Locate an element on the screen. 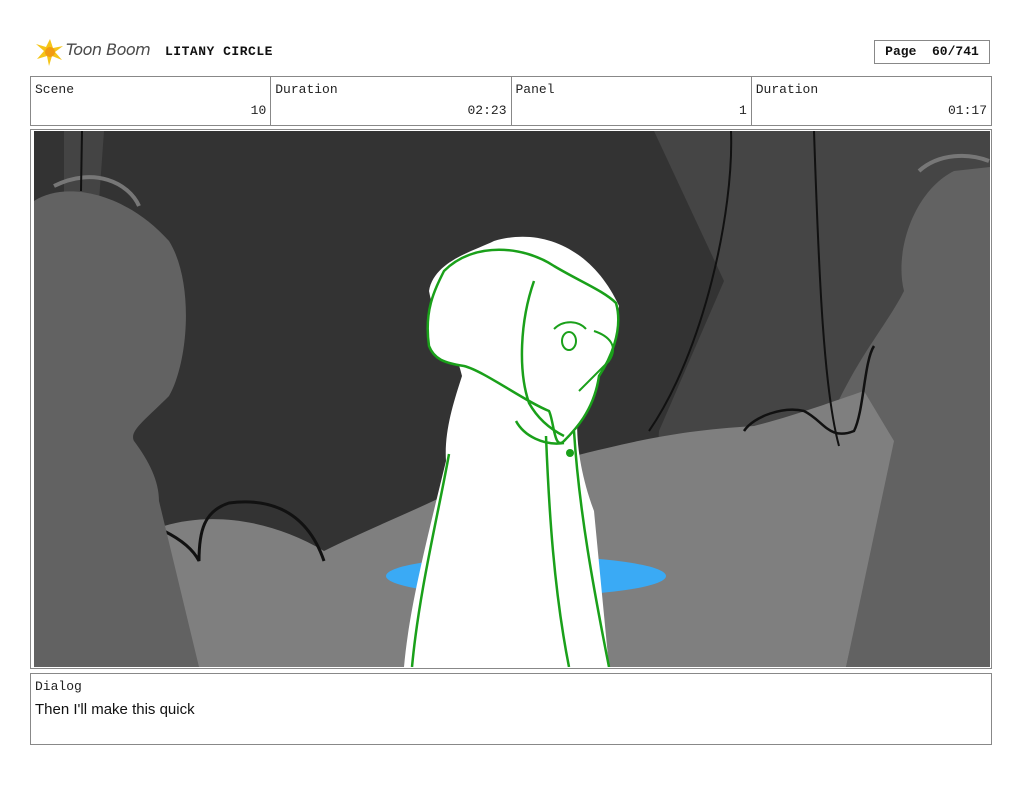 Image resolution: width=1024 pixels, height=791 pixels. page-indicator: Page 60/741 is located at coordinates (932, 52).